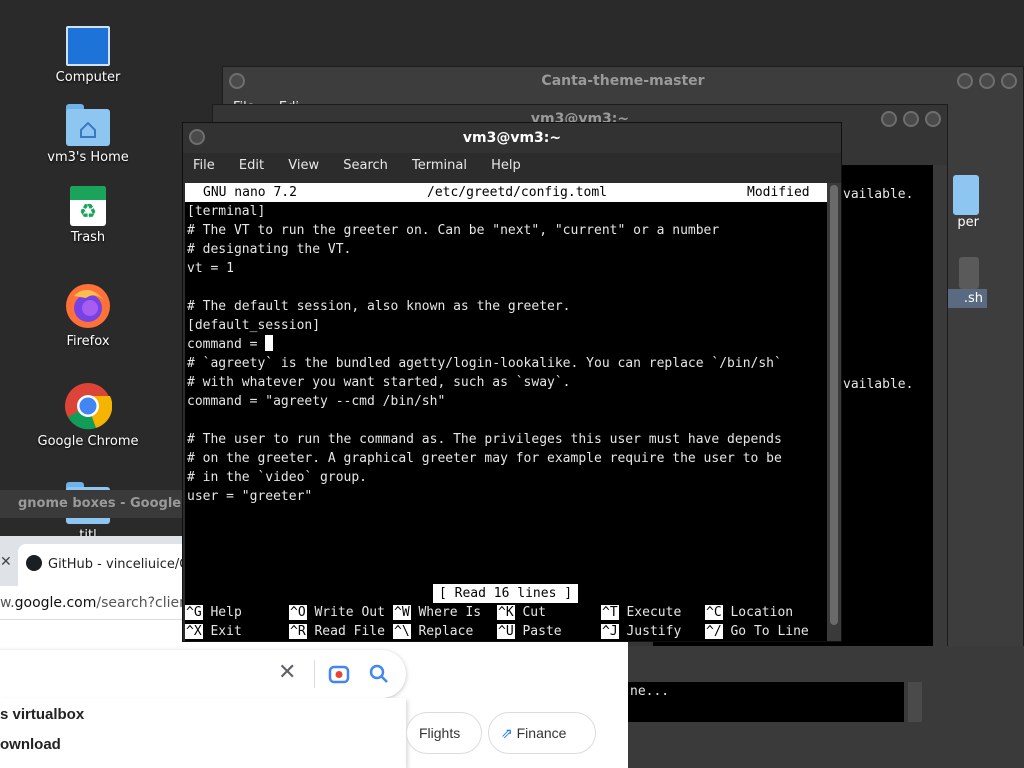  What do you see at coordinates (88, 415) in the screenshot?
I see `desktop-icon-chrome: Google Chrome` at bounding box center [88, 415].